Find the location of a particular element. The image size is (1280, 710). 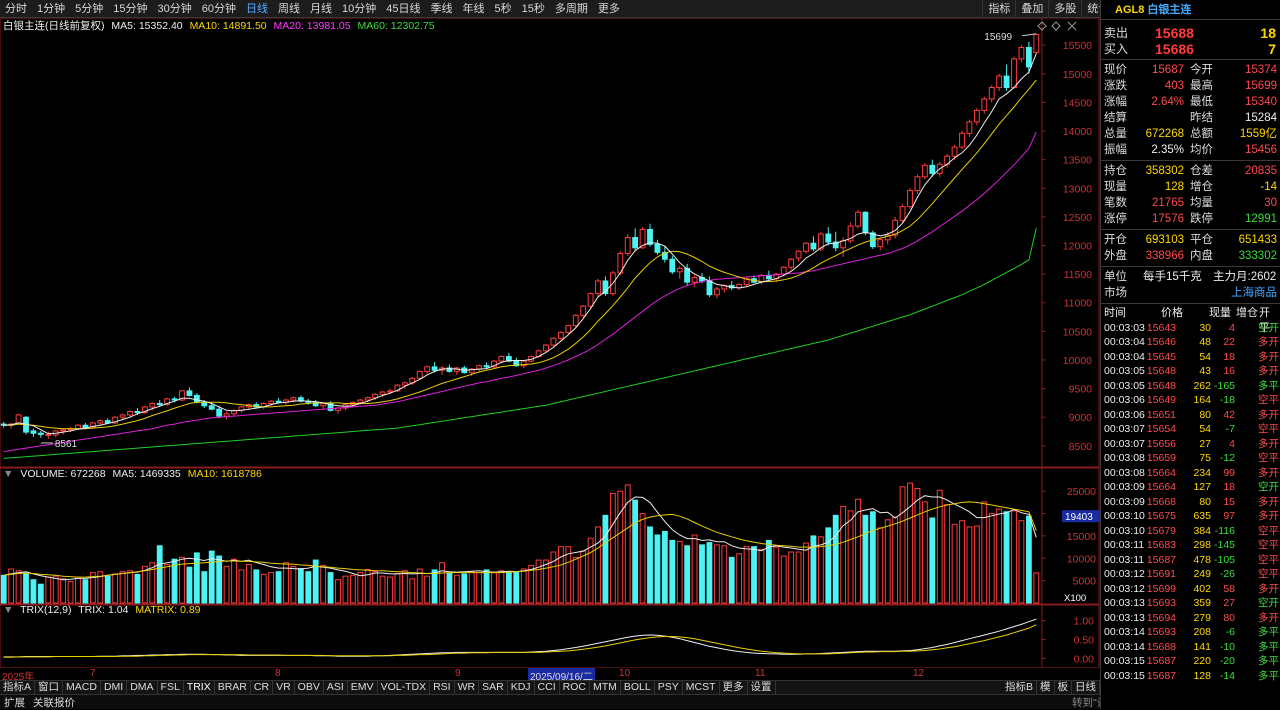

indicator-tab-7: BRAR is located at coordinates (233, 687).